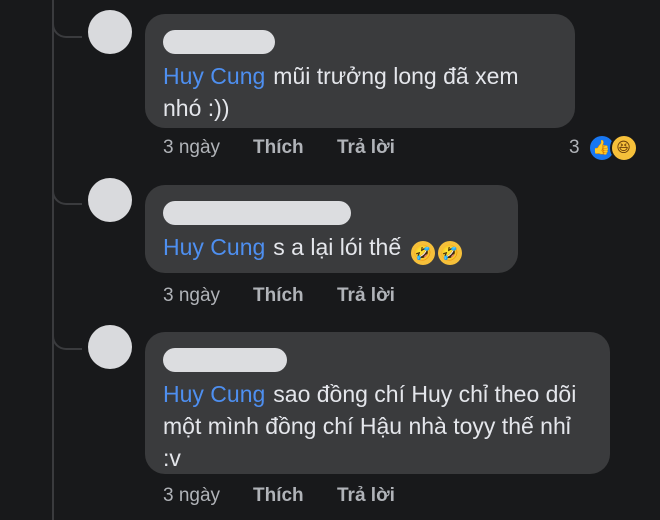 This screenshot has width=660, height=520. What do you see at coordinates (53, 260) in the screenshot?
I see `thread-line` at bounding box center [53, 260].